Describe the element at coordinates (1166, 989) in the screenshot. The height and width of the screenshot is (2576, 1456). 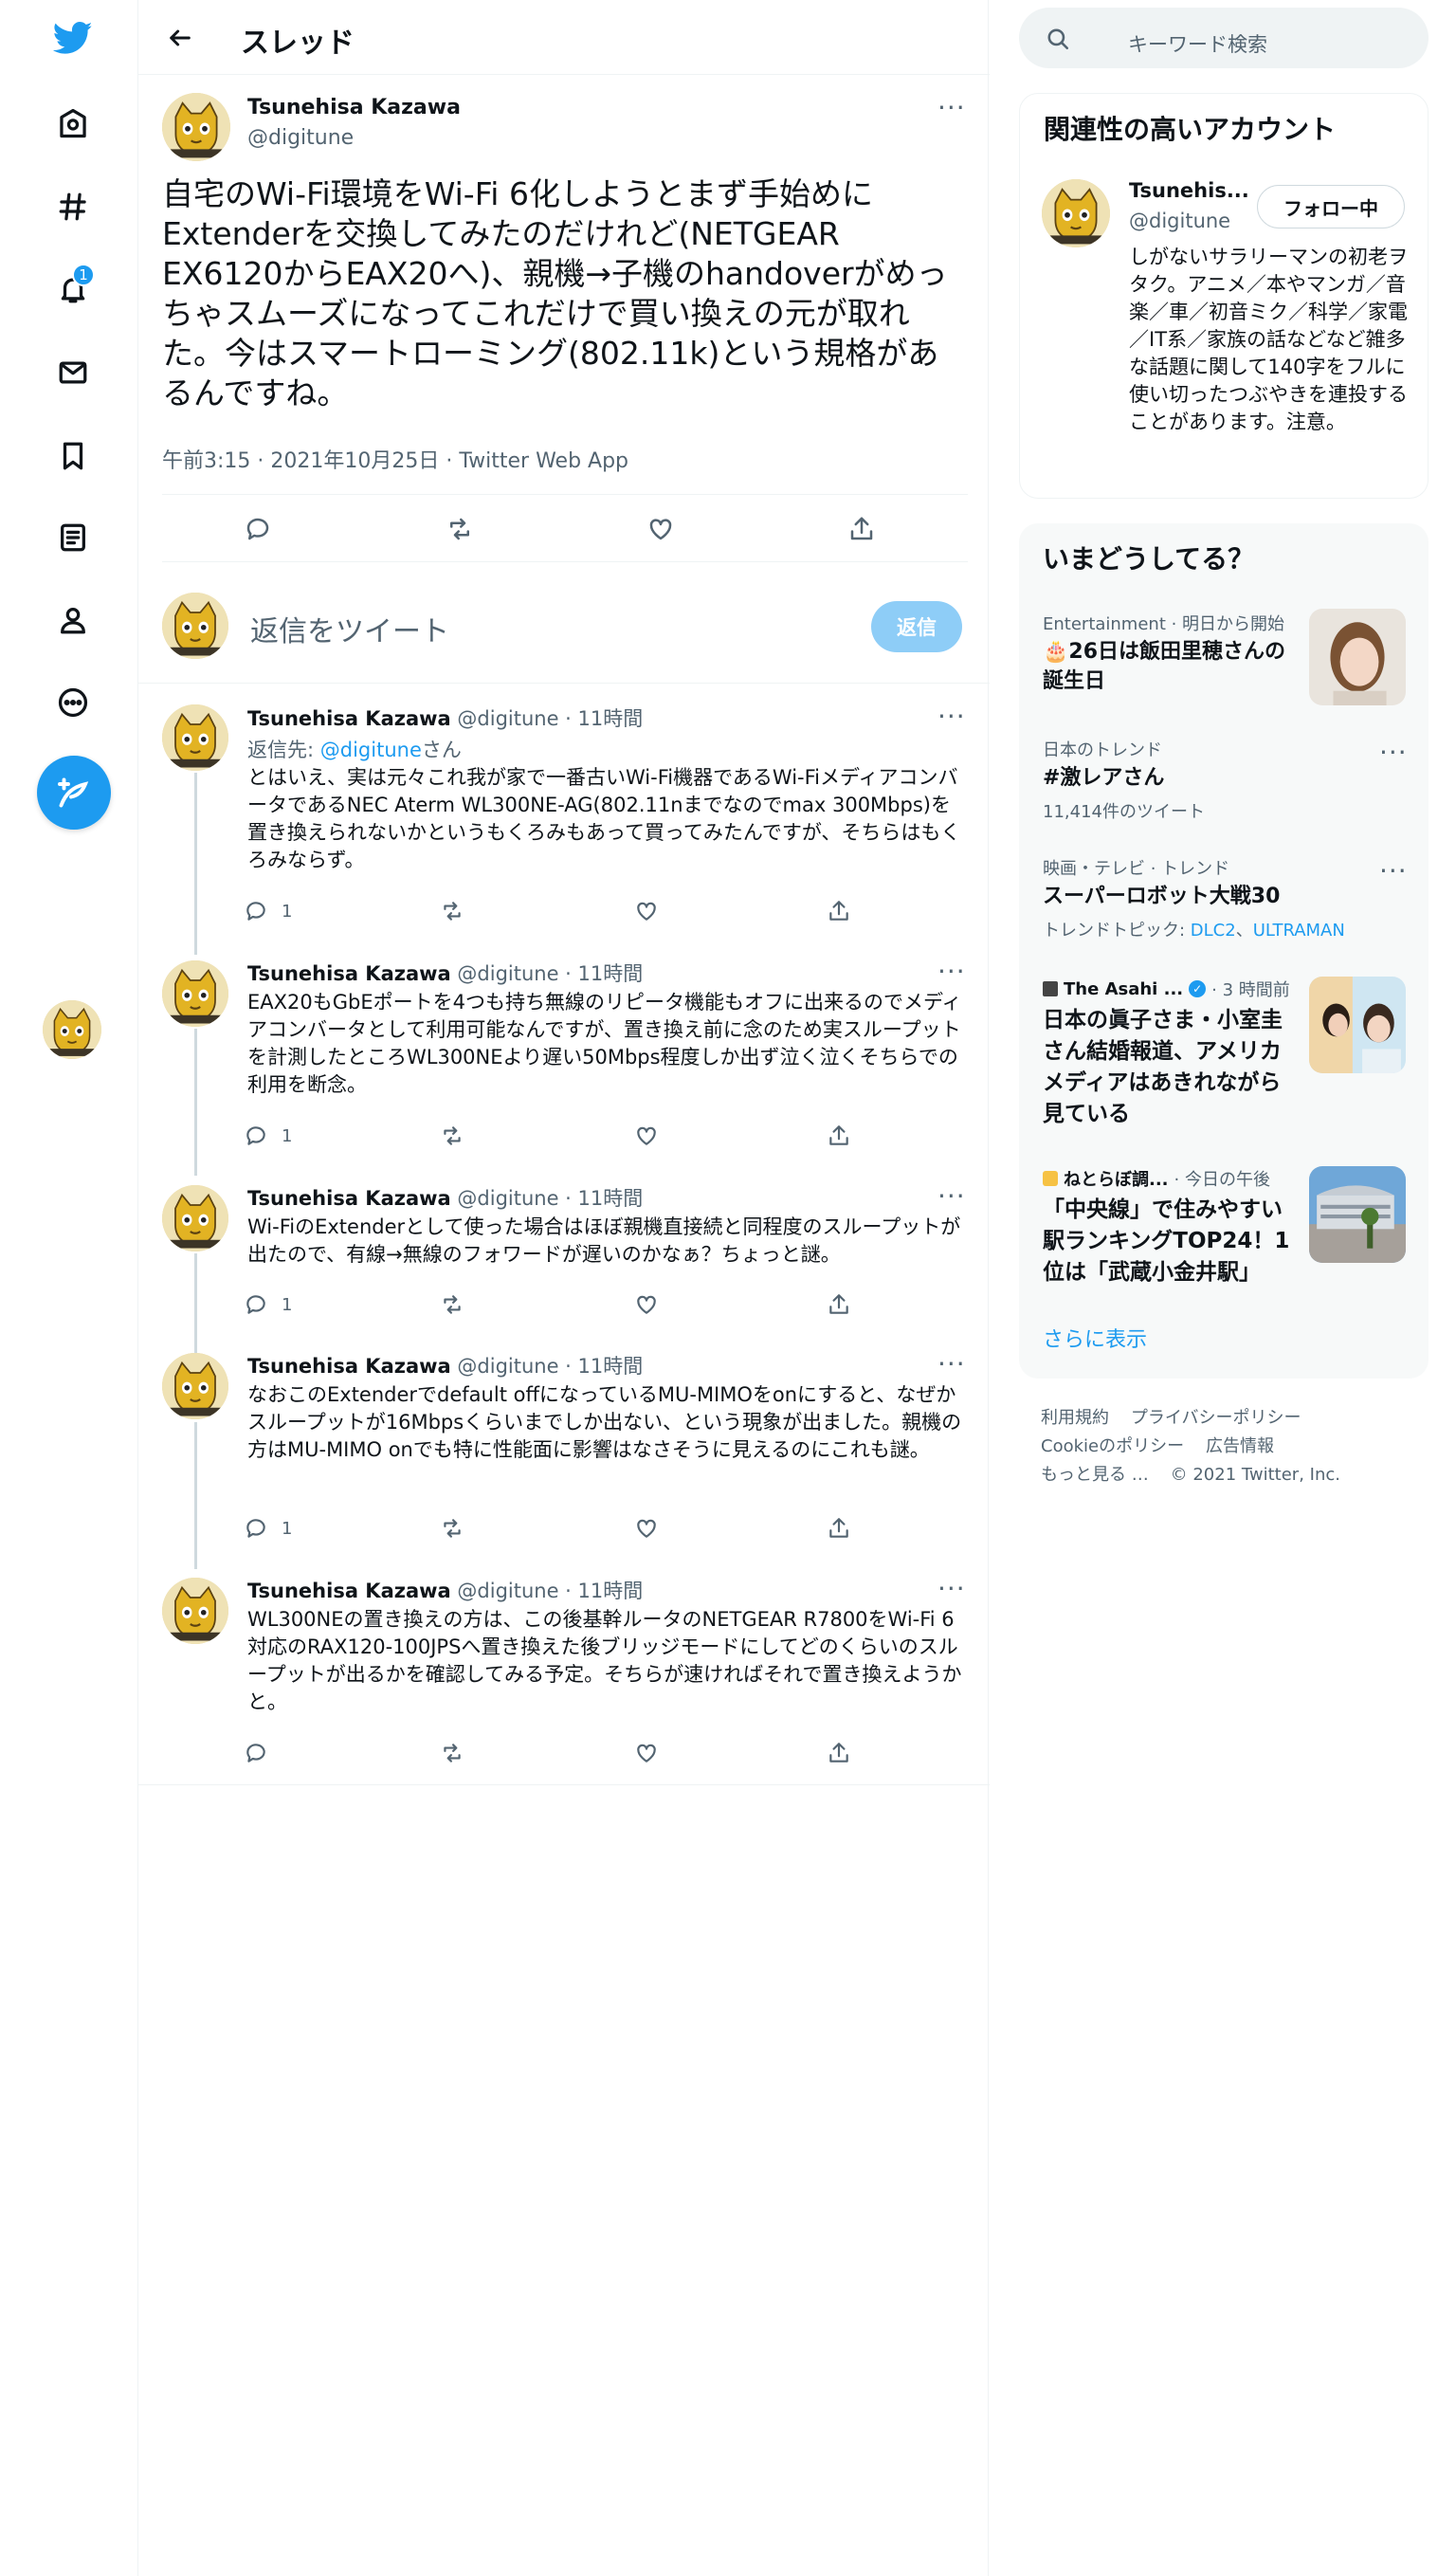
I see `news-meta: The Asahi ... ✓ · 3 時間前` at that location.